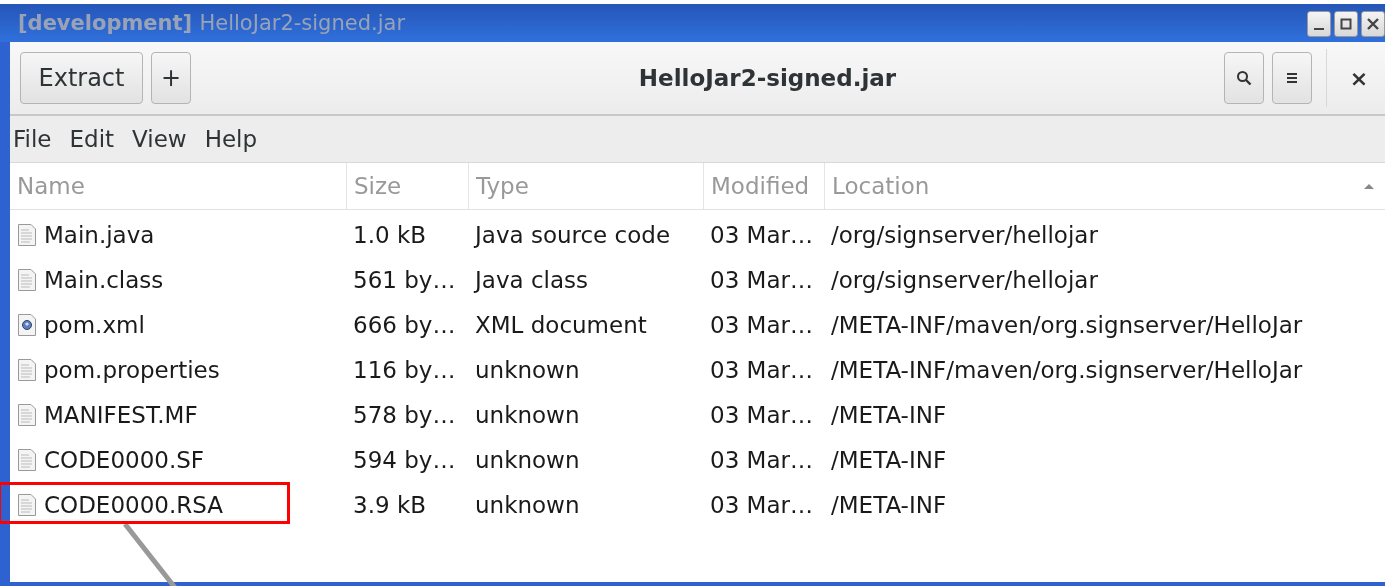 The image size is (1385, 588). Describe the element at coordinates (767, 78) in the screenshot. I see `archive-title: HelloJar2-signed.jar` at that location.